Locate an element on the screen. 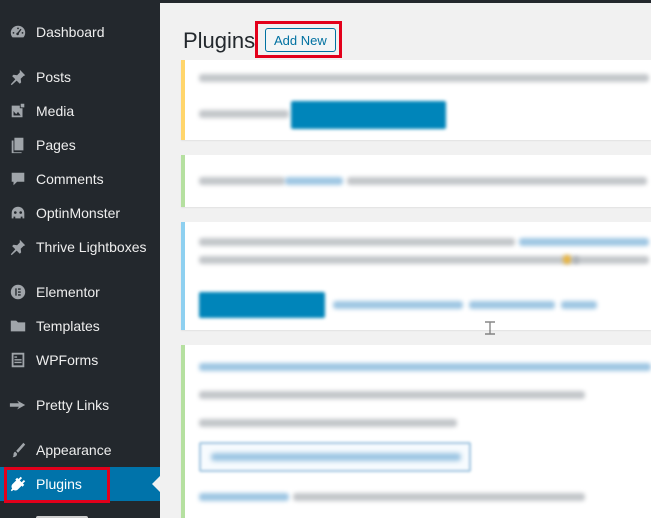 The width and height of the screenshot is (651, 518). sidebar-item-label: Pages is located at coordinates (56, 145).